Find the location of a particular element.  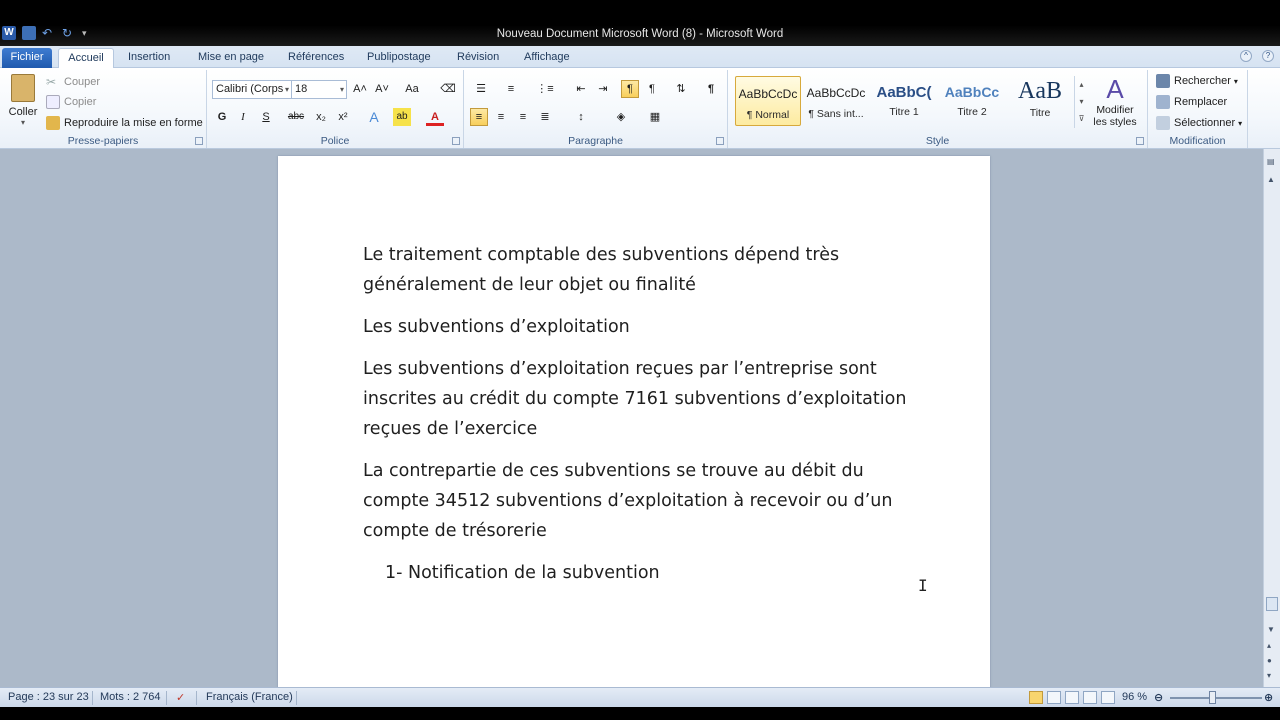

subscript-button: x₂ is located at coordinates (321, 117).